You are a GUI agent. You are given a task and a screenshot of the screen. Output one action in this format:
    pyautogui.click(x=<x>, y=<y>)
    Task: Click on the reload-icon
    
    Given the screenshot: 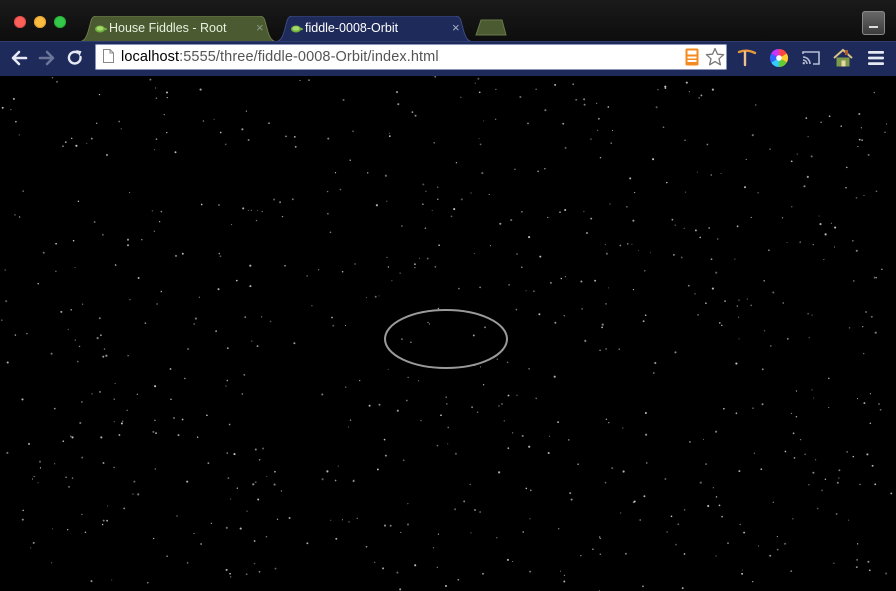 What is the action you would take?
    pyautogui.click(x=75, y=58)
    